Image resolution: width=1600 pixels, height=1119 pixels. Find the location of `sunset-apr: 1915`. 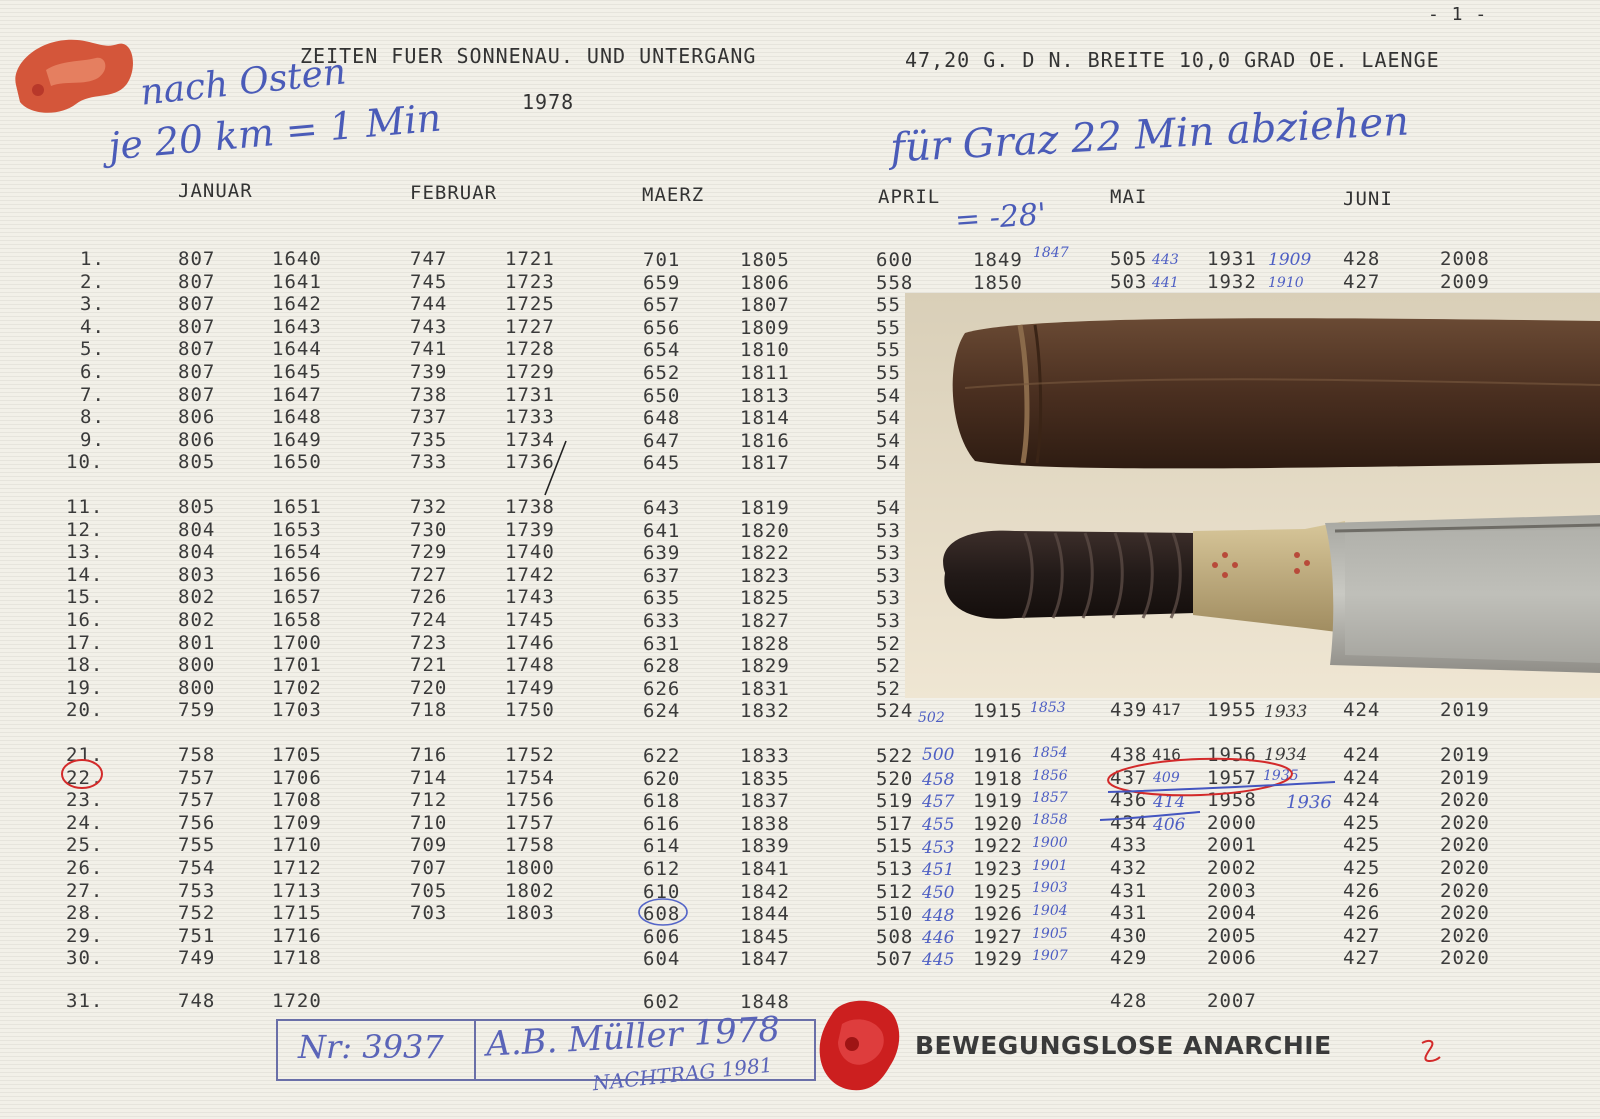

sunset-apr: 1915 is located at coordinates (998, 711).